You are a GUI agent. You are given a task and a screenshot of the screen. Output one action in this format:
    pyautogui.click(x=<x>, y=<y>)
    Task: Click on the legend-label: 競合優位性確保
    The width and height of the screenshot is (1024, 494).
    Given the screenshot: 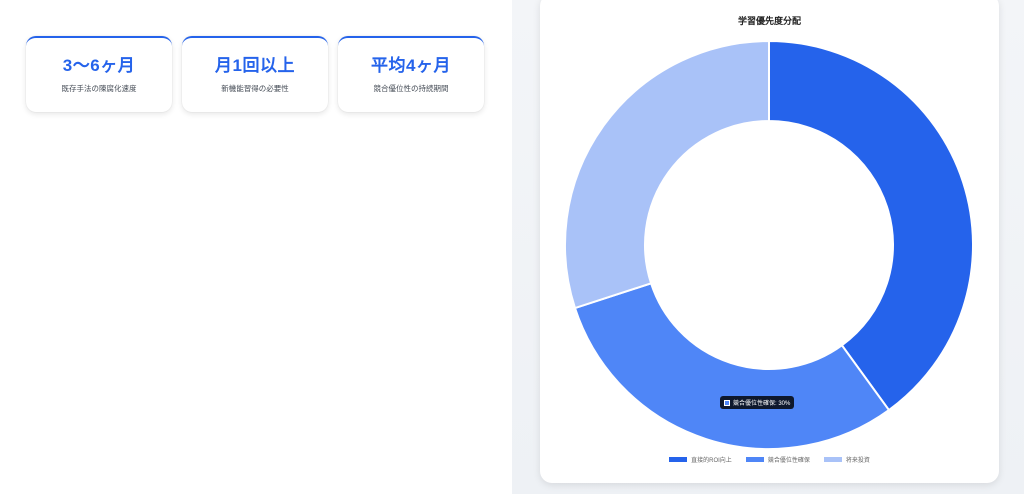 What is the action you would take?
    pyautogui.click(x=788, y=461)
    